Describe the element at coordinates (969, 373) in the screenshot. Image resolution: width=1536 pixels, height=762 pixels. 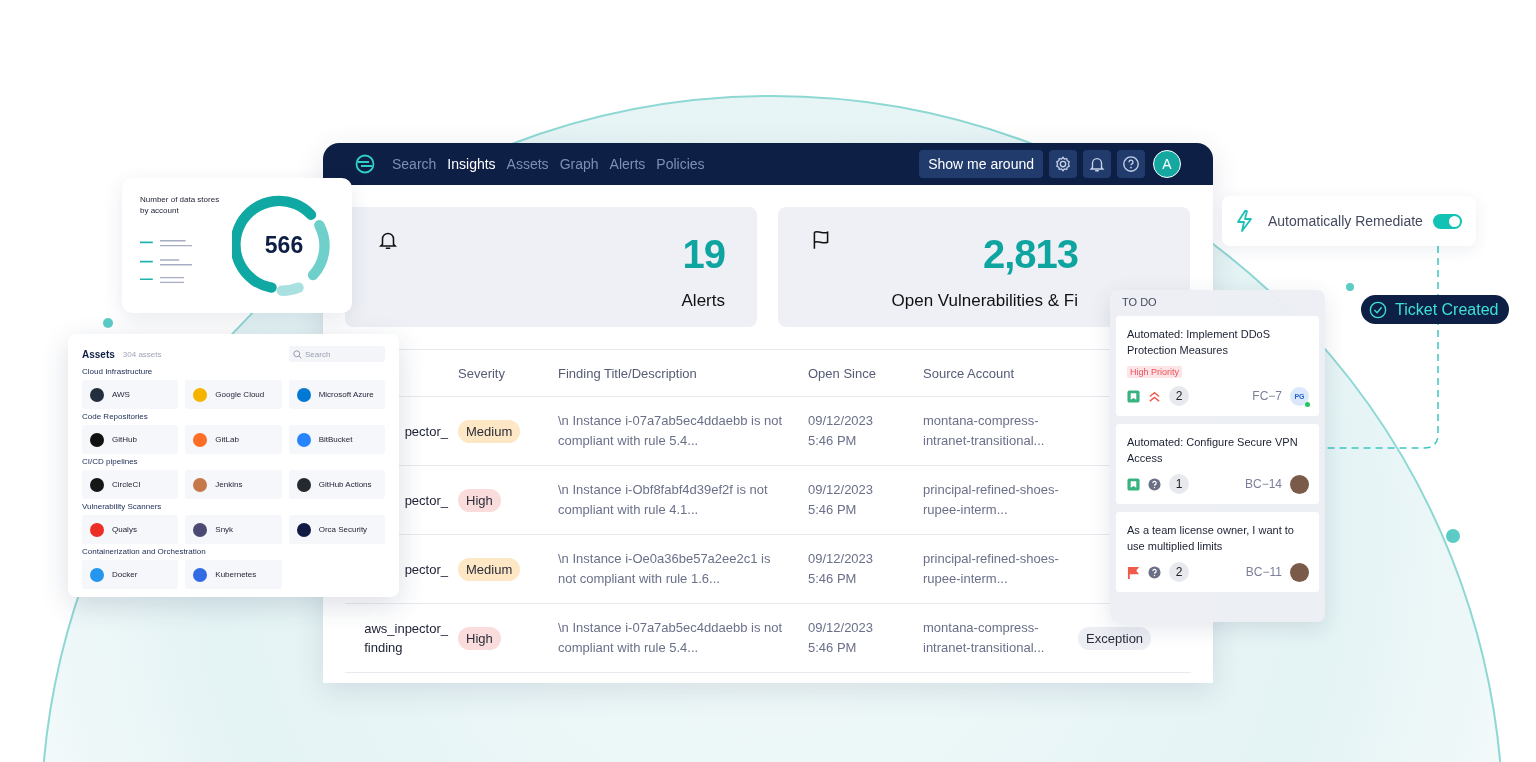
I see `column-header: Source Account` at that location.